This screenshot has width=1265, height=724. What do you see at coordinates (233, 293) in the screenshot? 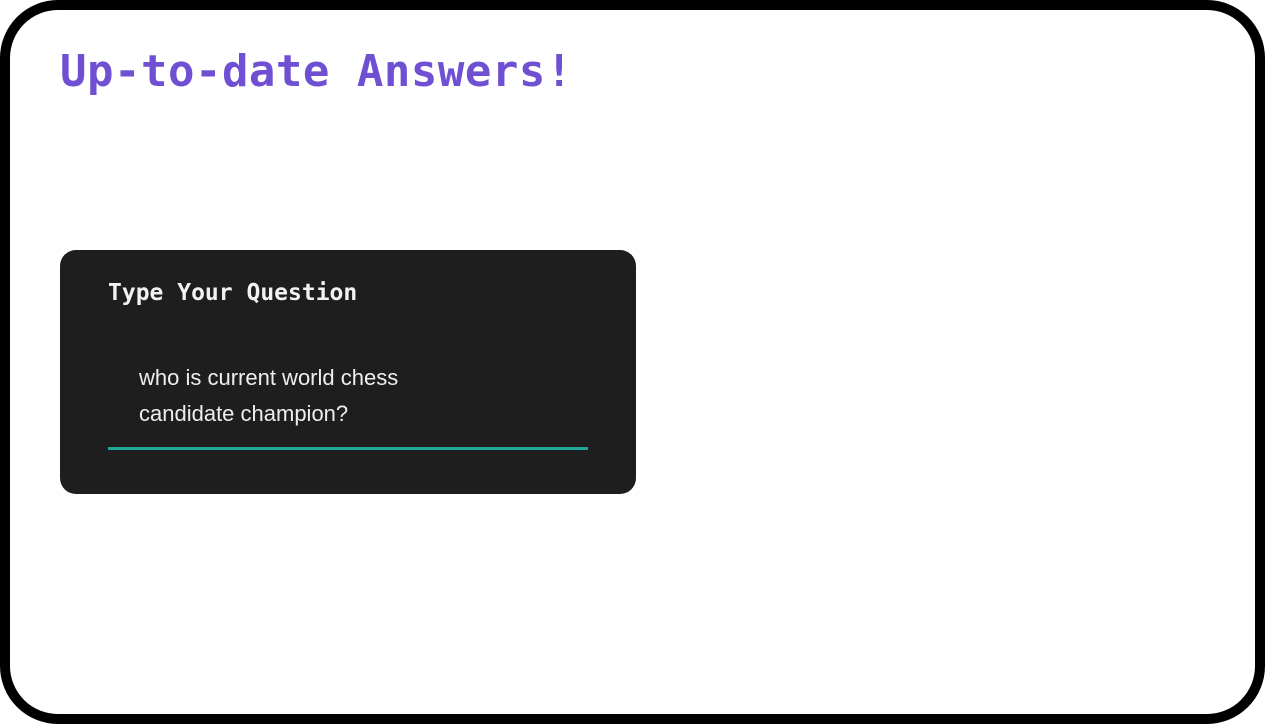
I see `question-label: Type Your Question` at bounding box center [233, 293].